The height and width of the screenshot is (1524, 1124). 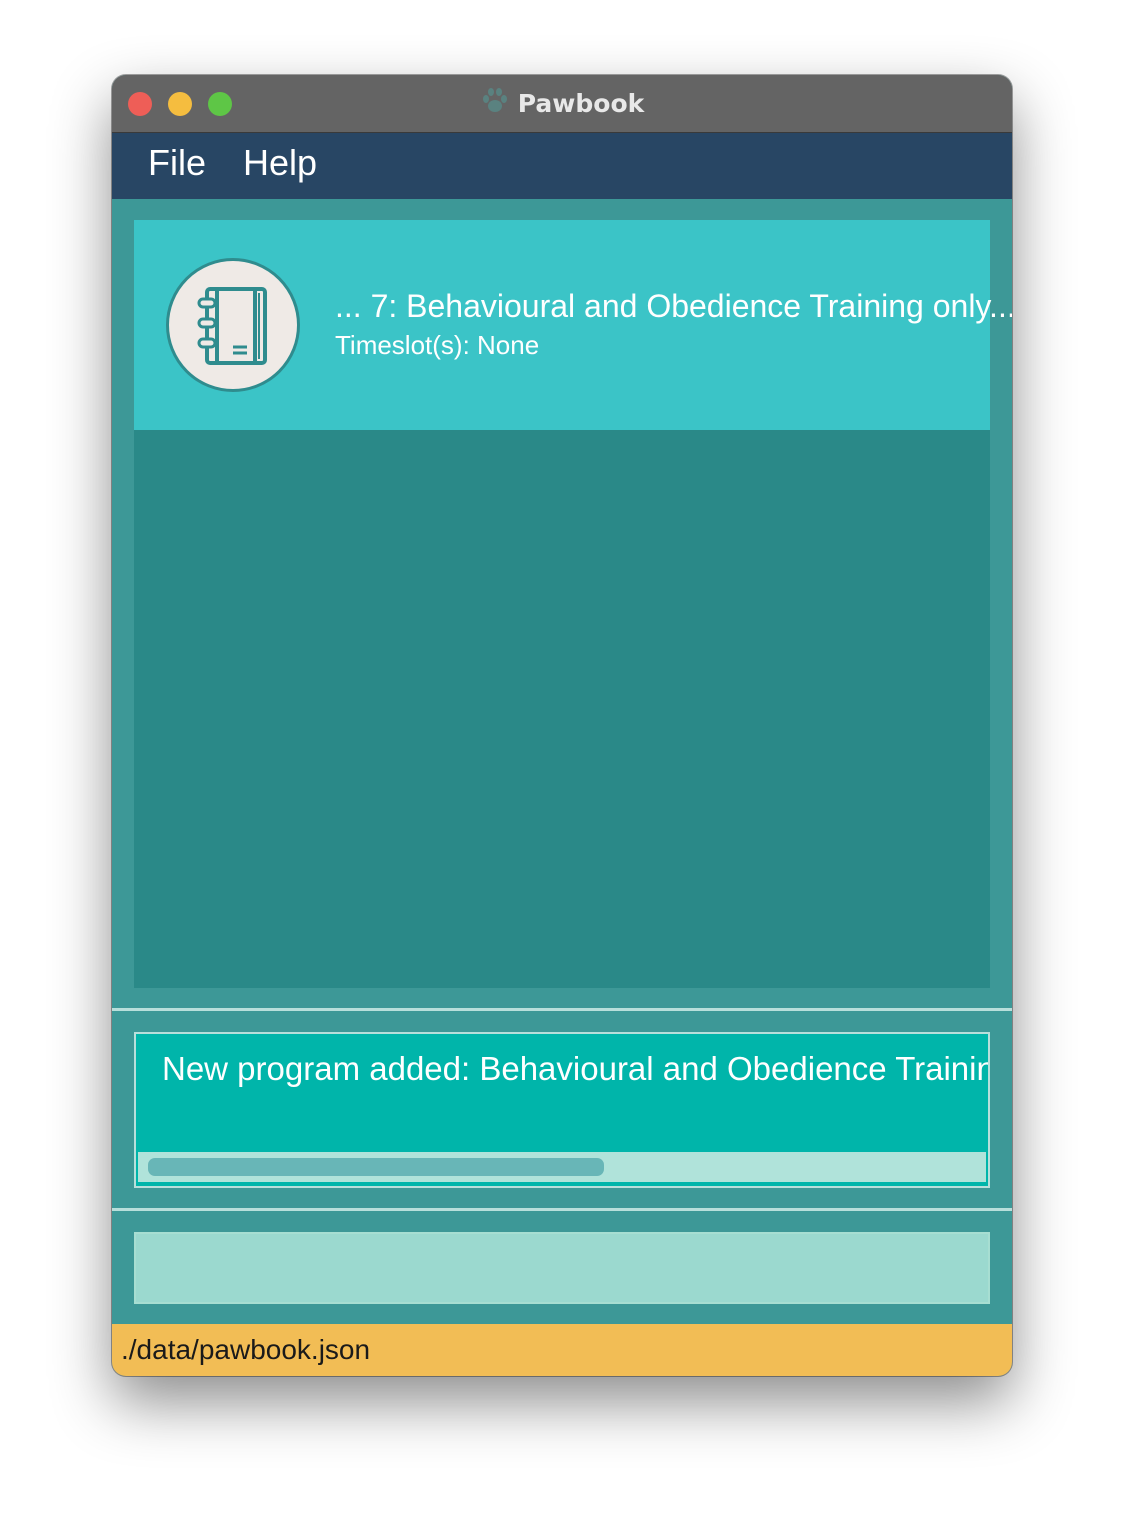 What do you see at coordinates (233, 325) in the screenshot?
I see `notebook-icon` at bounding box center [233, 325].